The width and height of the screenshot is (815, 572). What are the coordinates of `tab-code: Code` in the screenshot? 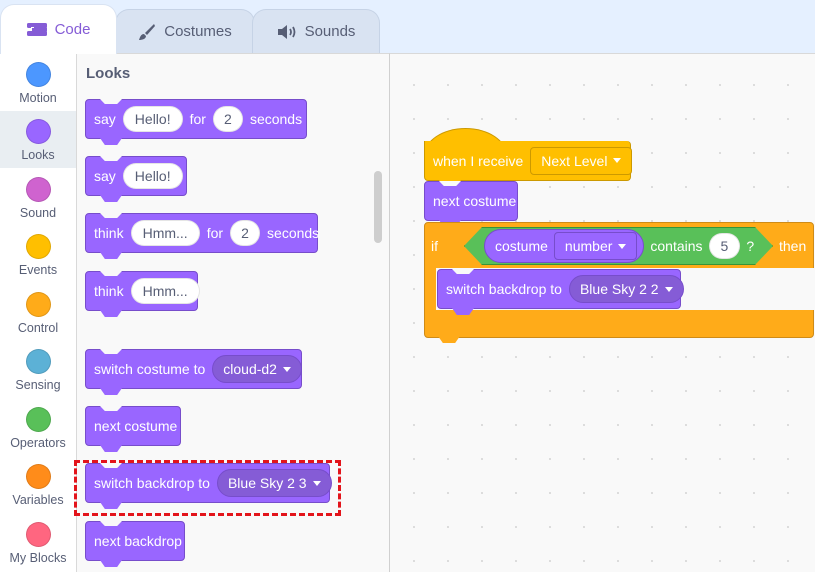 It's located at (58, 29).